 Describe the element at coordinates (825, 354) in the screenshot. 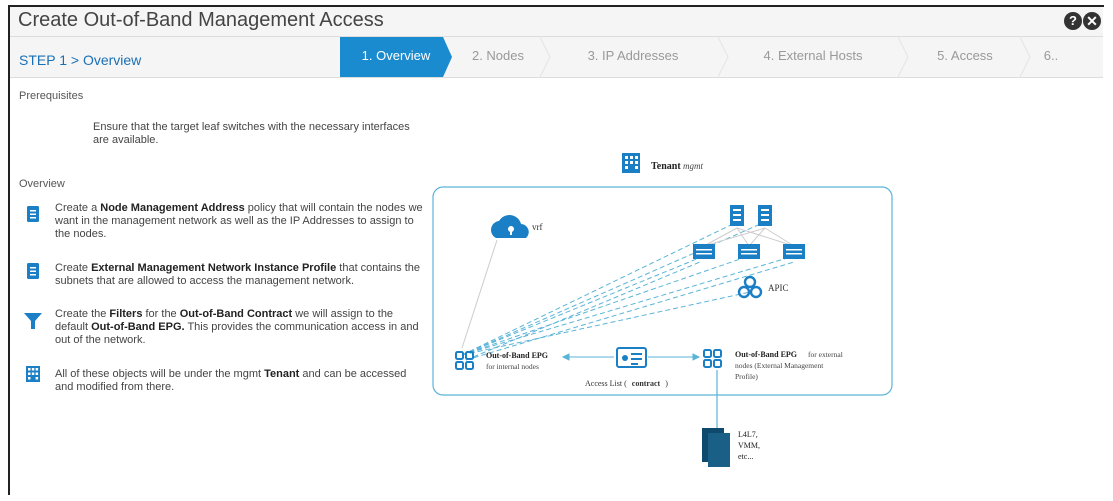

I see `external-epg-sub1: for external` at that location.